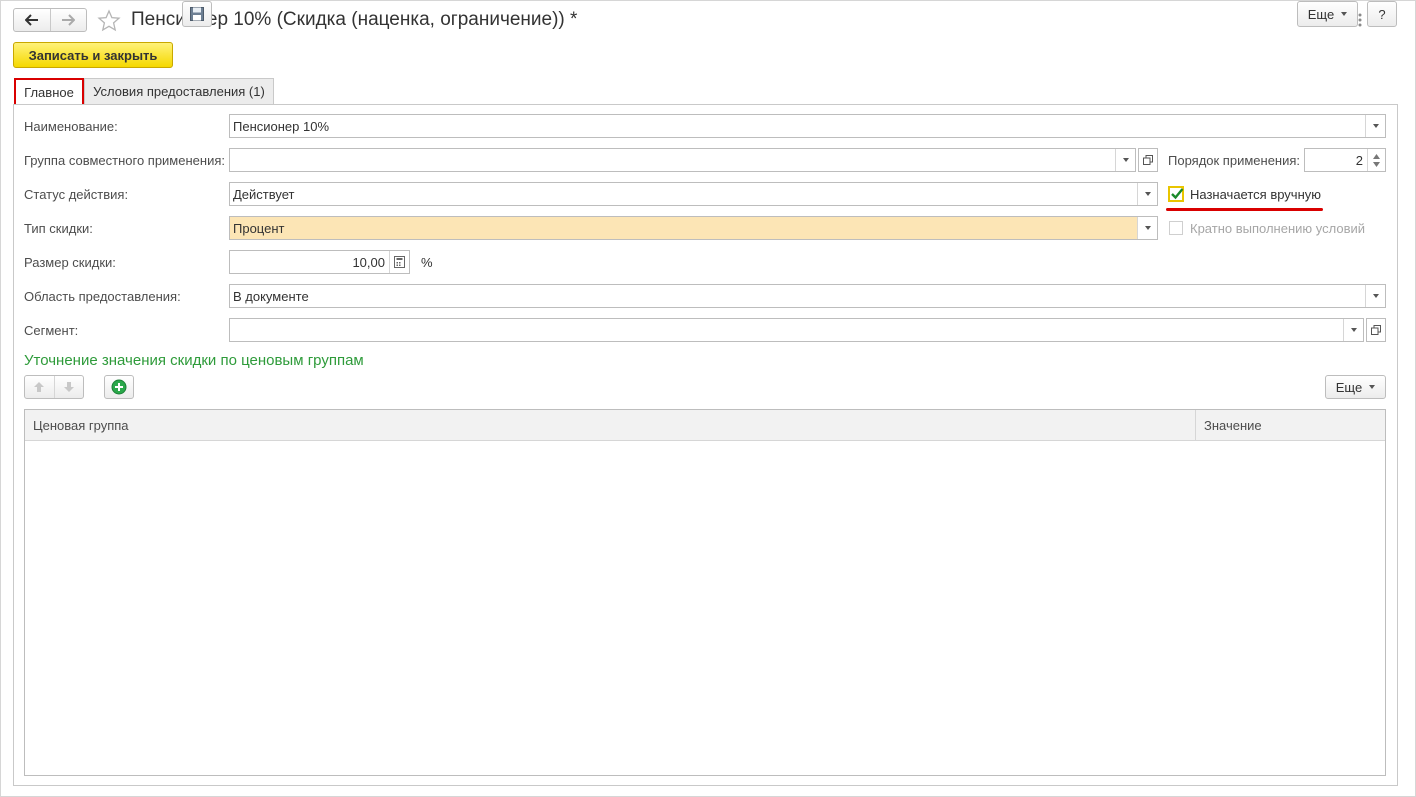  I want to click on name-field: Пенсионер 10%, so click(807, 126).